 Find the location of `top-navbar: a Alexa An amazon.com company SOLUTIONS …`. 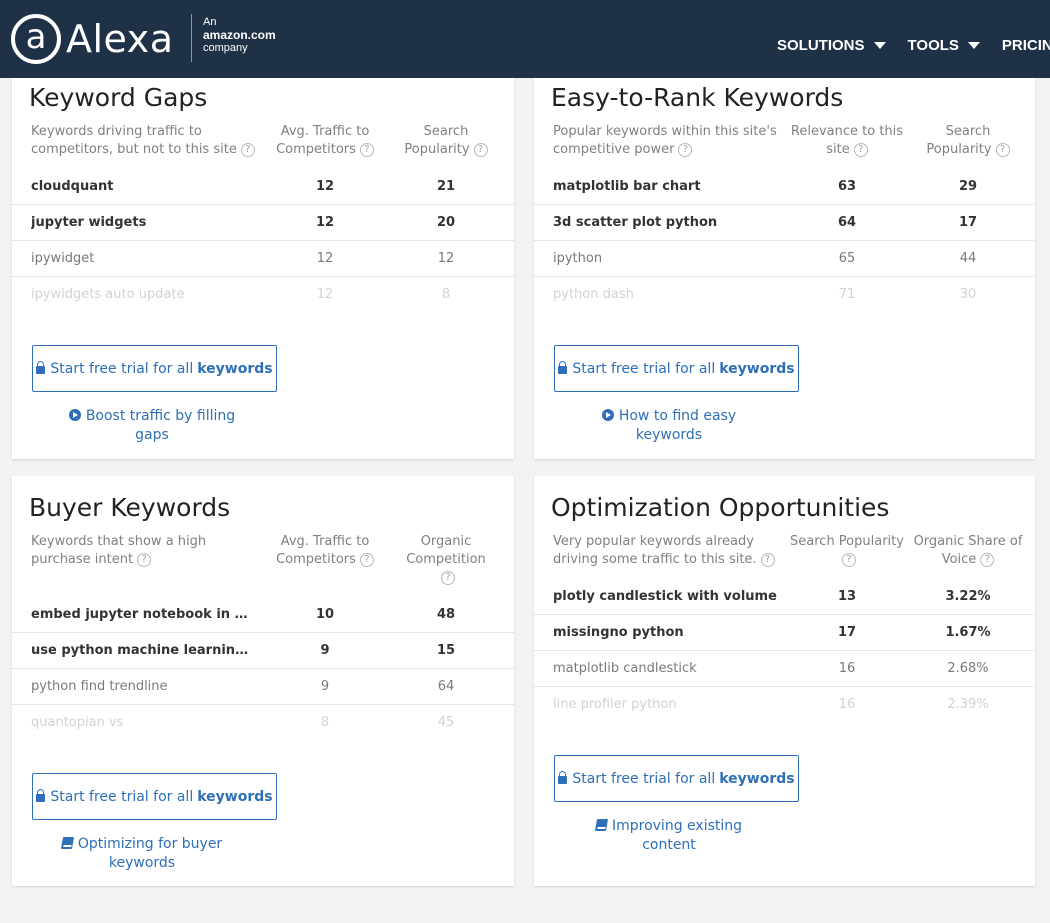

top-navbar: a Alexa An amazon.com company SOLUTIONS … is located at coordinates (525, 39).